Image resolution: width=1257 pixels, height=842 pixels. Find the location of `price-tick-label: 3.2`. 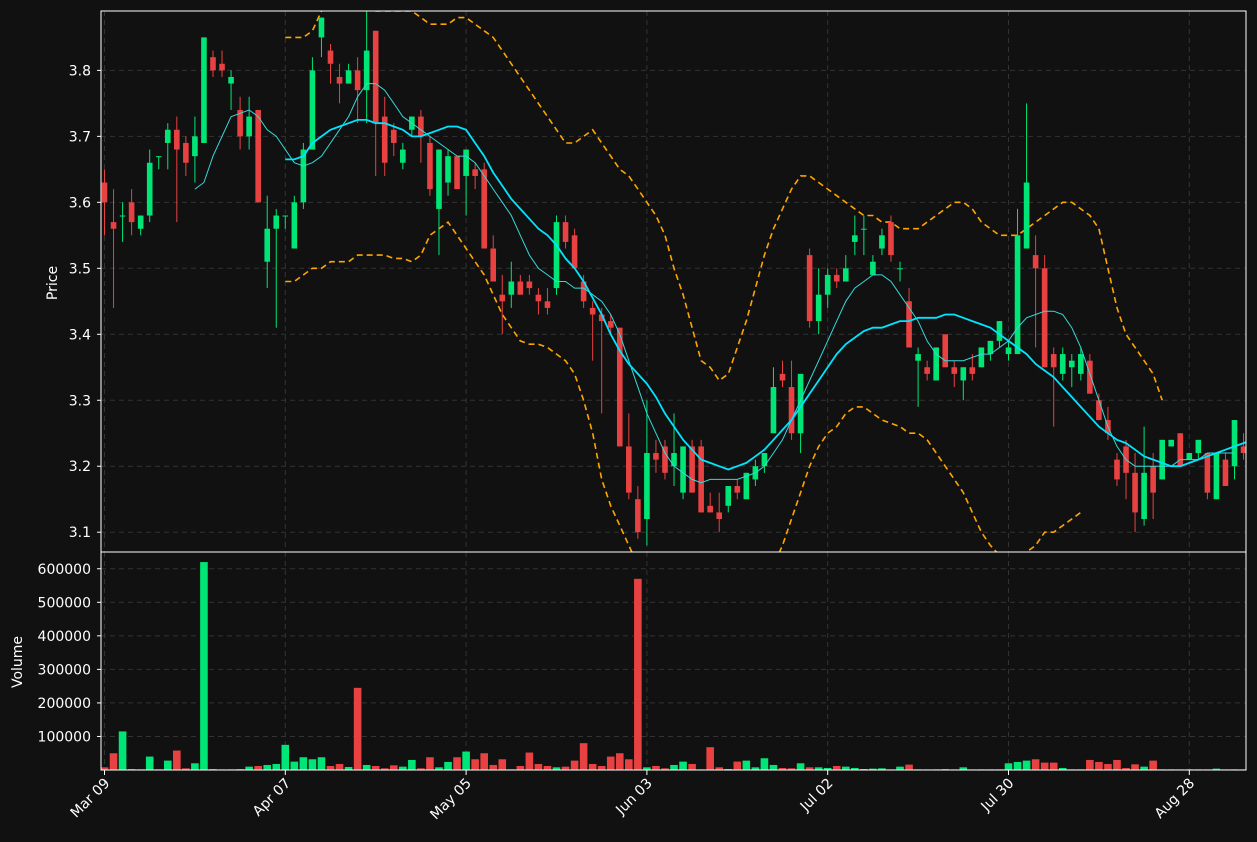

price-tick-label: 3.2 is located at coordinates (80, 467).